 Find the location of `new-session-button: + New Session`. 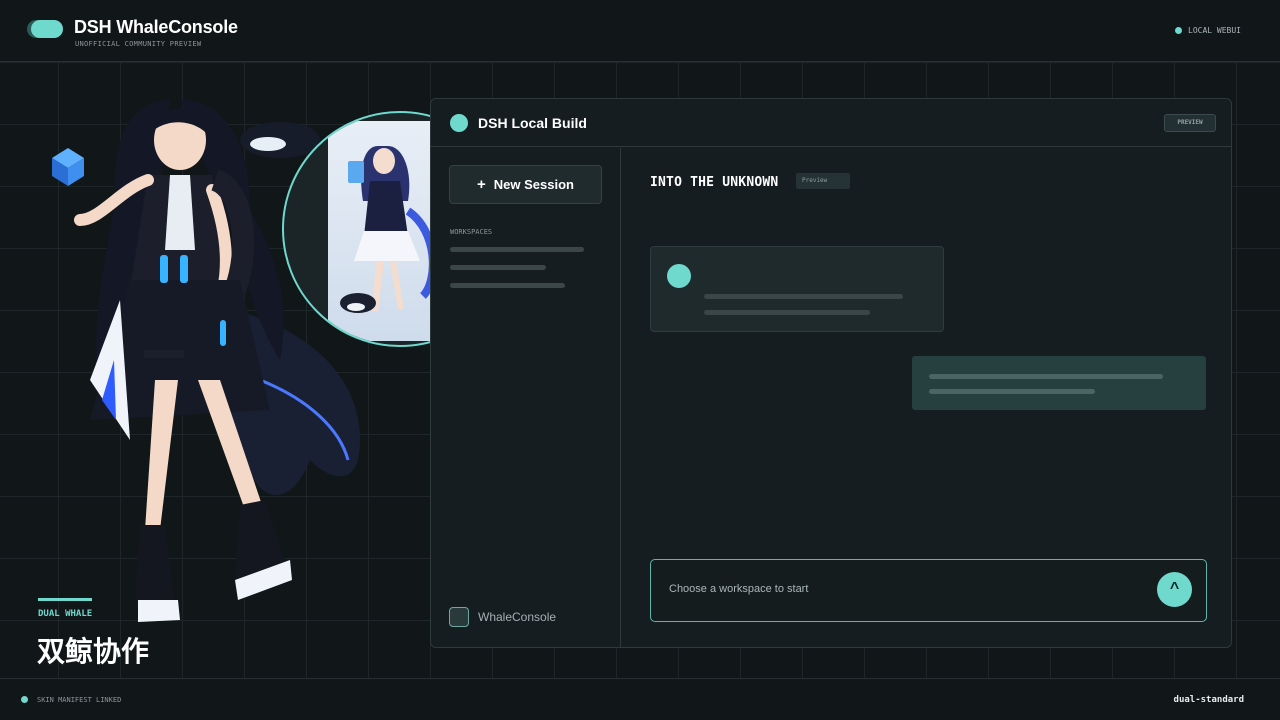

new-session-button: + New Session is located at coordinates (525, 184).